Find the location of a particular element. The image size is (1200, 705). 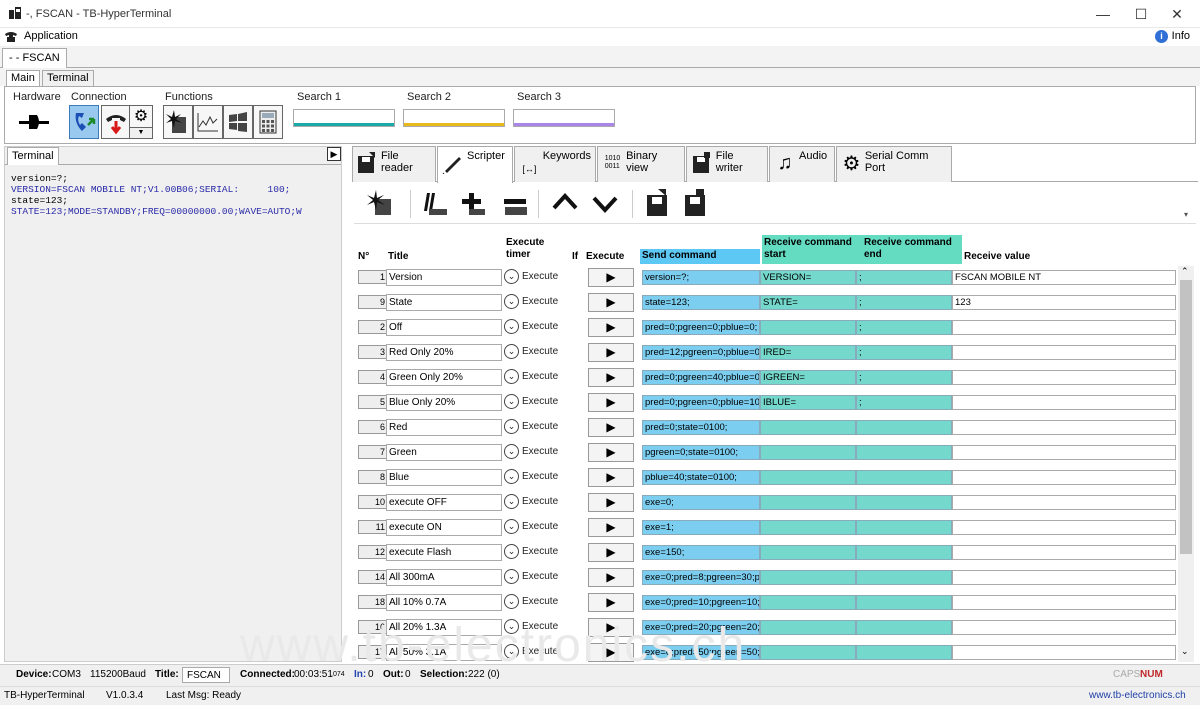

row-title-field: Red is located at coordinates (444, 427).